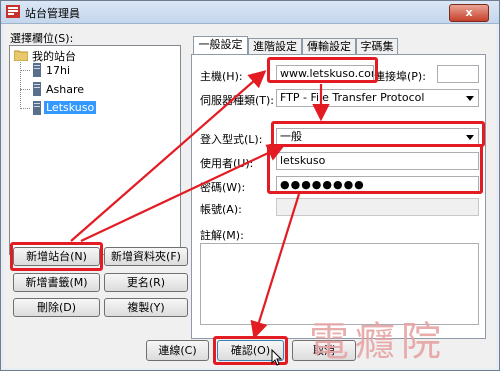 The image size is (500, 372). Describe the element at coordinates (378, 342) in the screenshot. I see `watermark-text: 電癮院` at that location.